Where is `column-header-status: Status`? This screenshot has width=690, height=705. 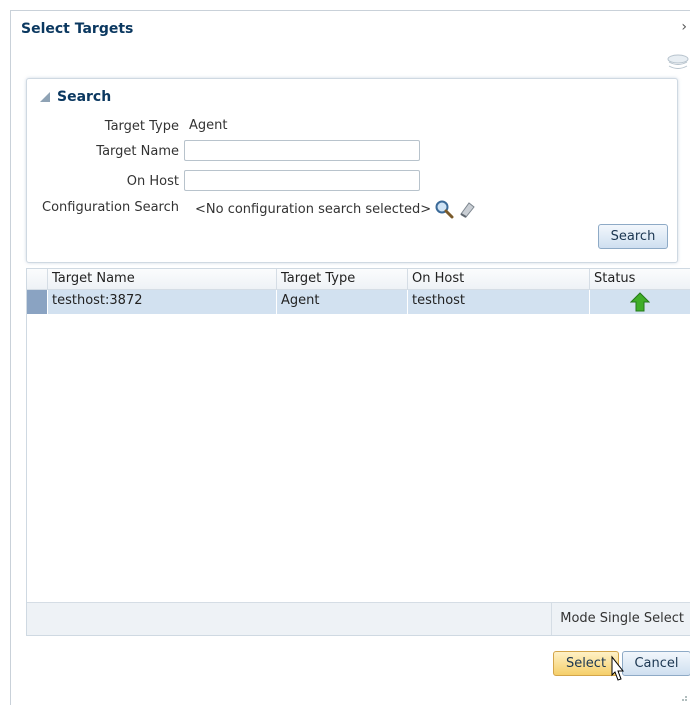
column-header-status: Status is located at coordinates (639, 279).